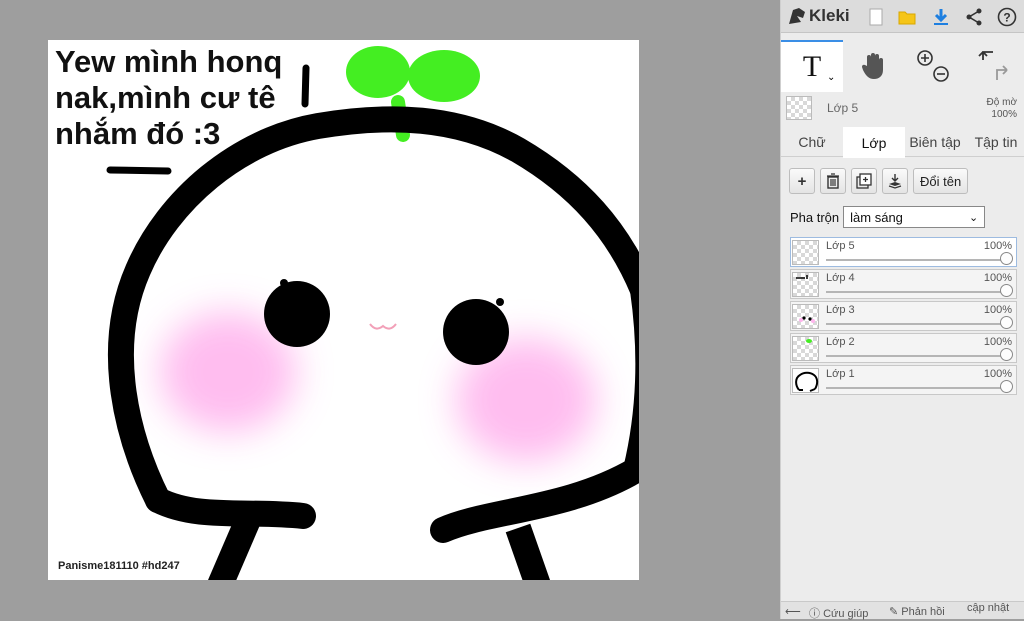 The image size is (1024, 621). Describe the element at coordinates (914, 217) in the screenshot. I see `blend-mode-select: làm sáng ⌄` at that location.